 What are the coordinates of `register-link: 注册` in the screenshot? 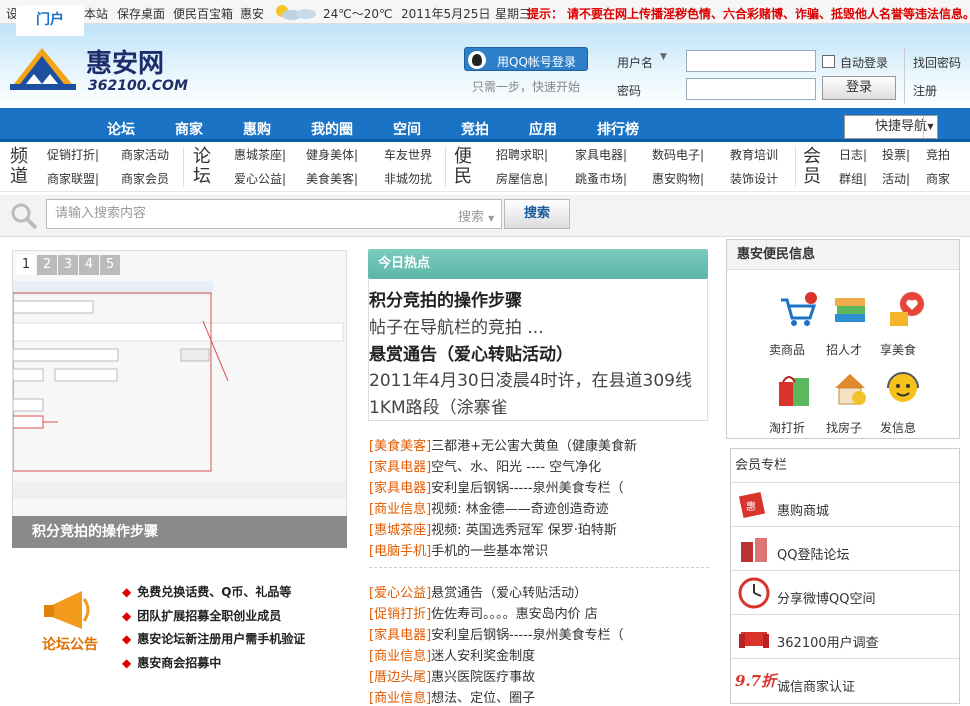 It's located at (925, 90).